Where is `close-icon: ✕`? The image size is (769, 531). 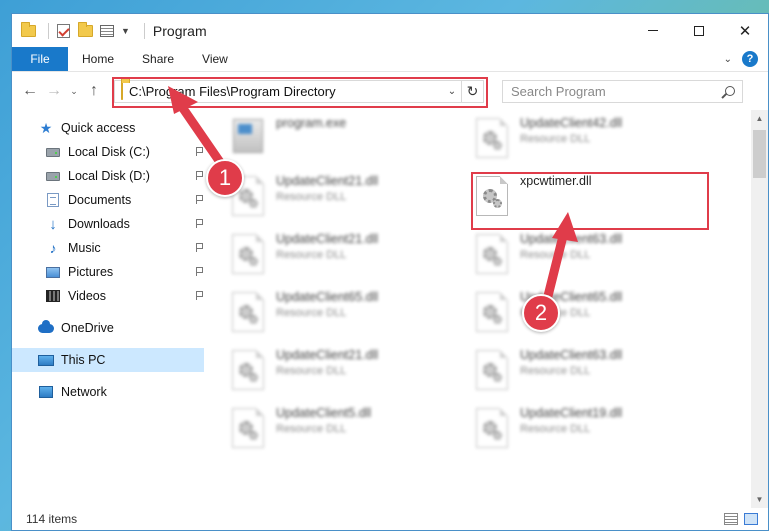
close-icon: ✕ is located at coordinates (745, 31).